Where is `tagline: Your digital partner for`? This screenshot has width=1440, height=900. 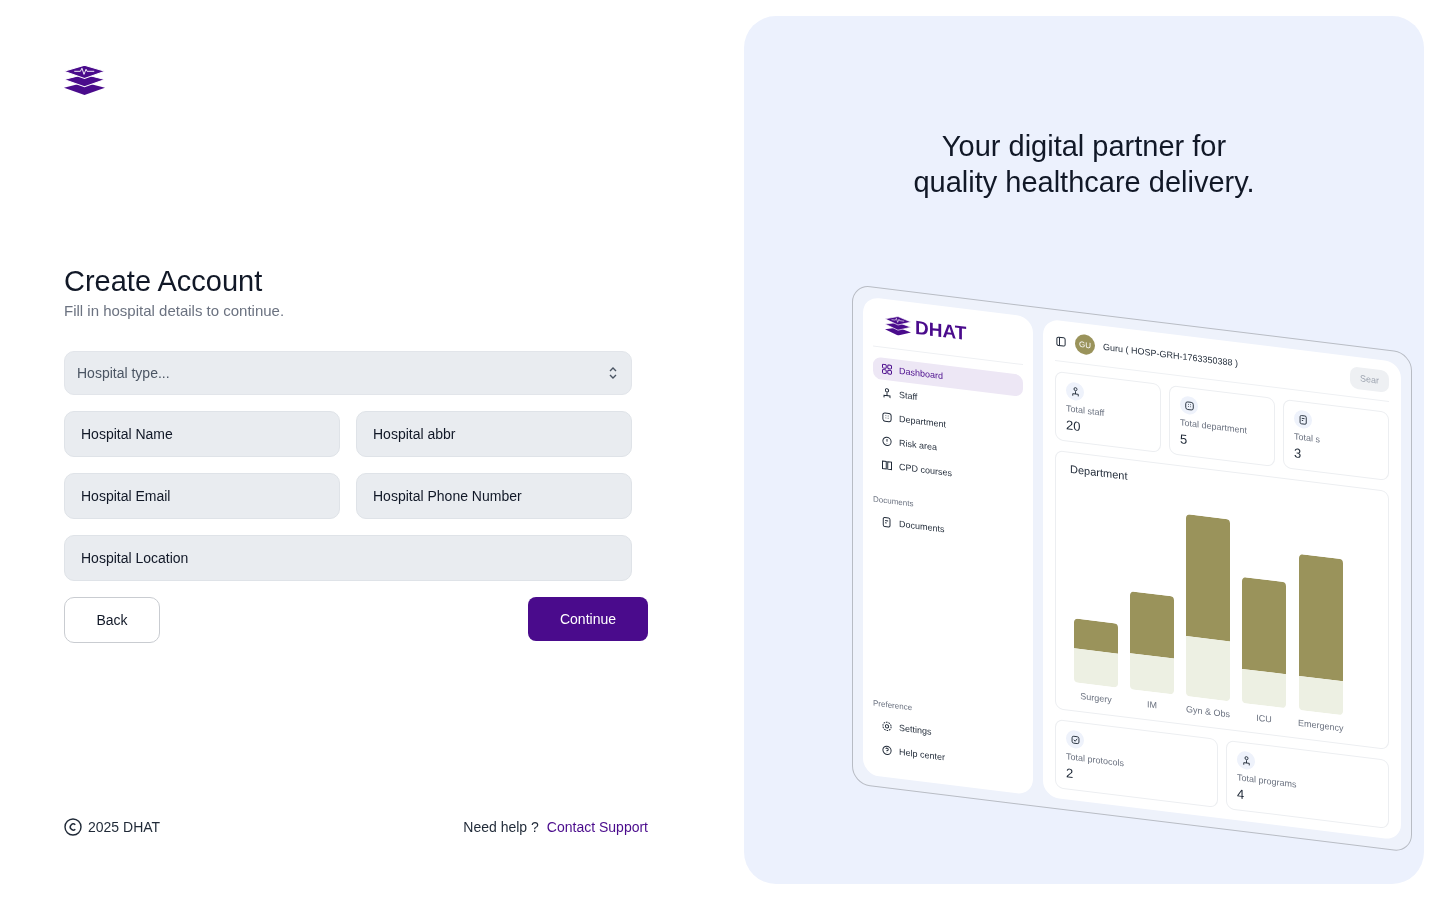
tagline: Your digital partner for is located at coordinates (1084, 146).